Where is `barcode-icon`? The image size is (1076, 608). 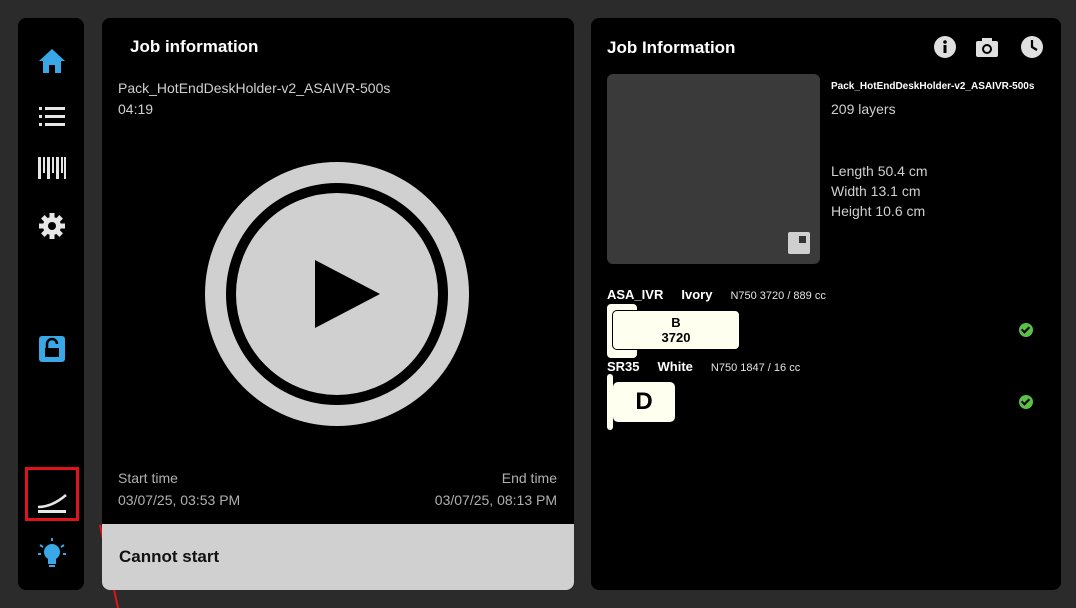
barcode-icon is located at coordinates (52, 168).